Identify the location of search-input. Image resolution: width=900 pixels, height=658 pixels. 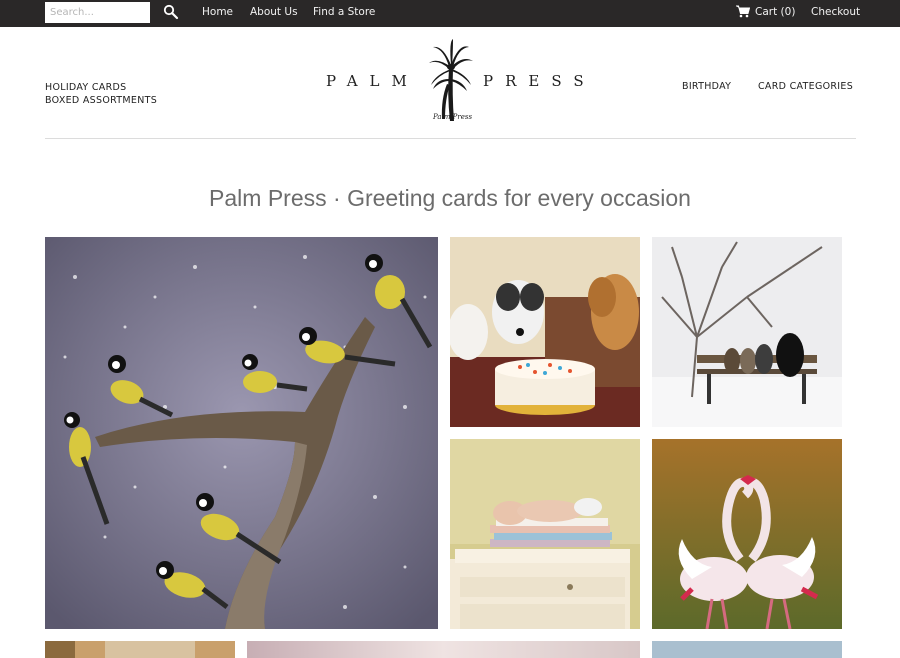
(97, 12).